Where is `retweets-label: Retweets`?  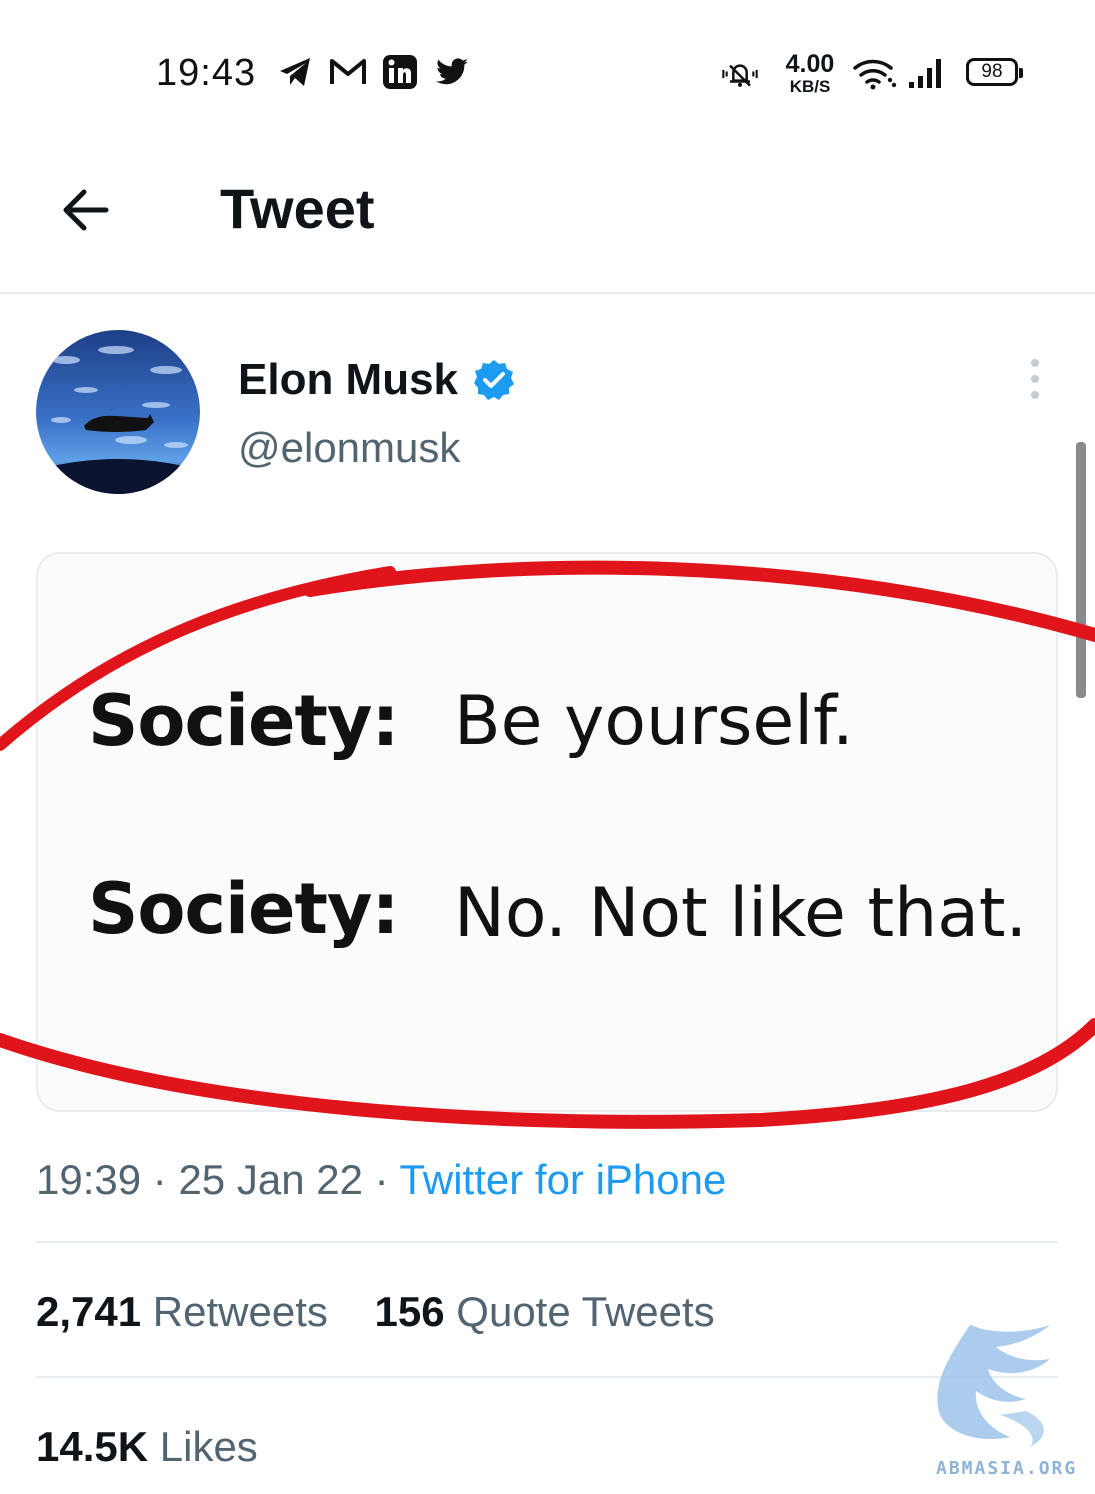
retweets-label: Retweets is located at coordinates (240, 1311).